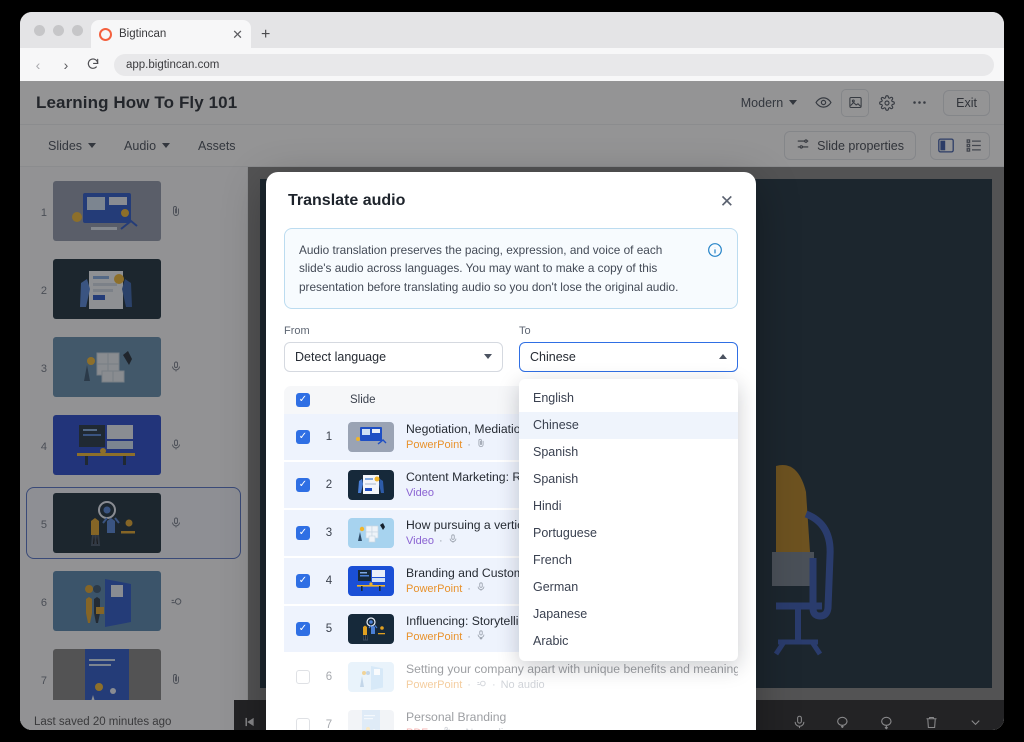  I want to click on row-title: Influencing: Storytelling, so click(469, 621).